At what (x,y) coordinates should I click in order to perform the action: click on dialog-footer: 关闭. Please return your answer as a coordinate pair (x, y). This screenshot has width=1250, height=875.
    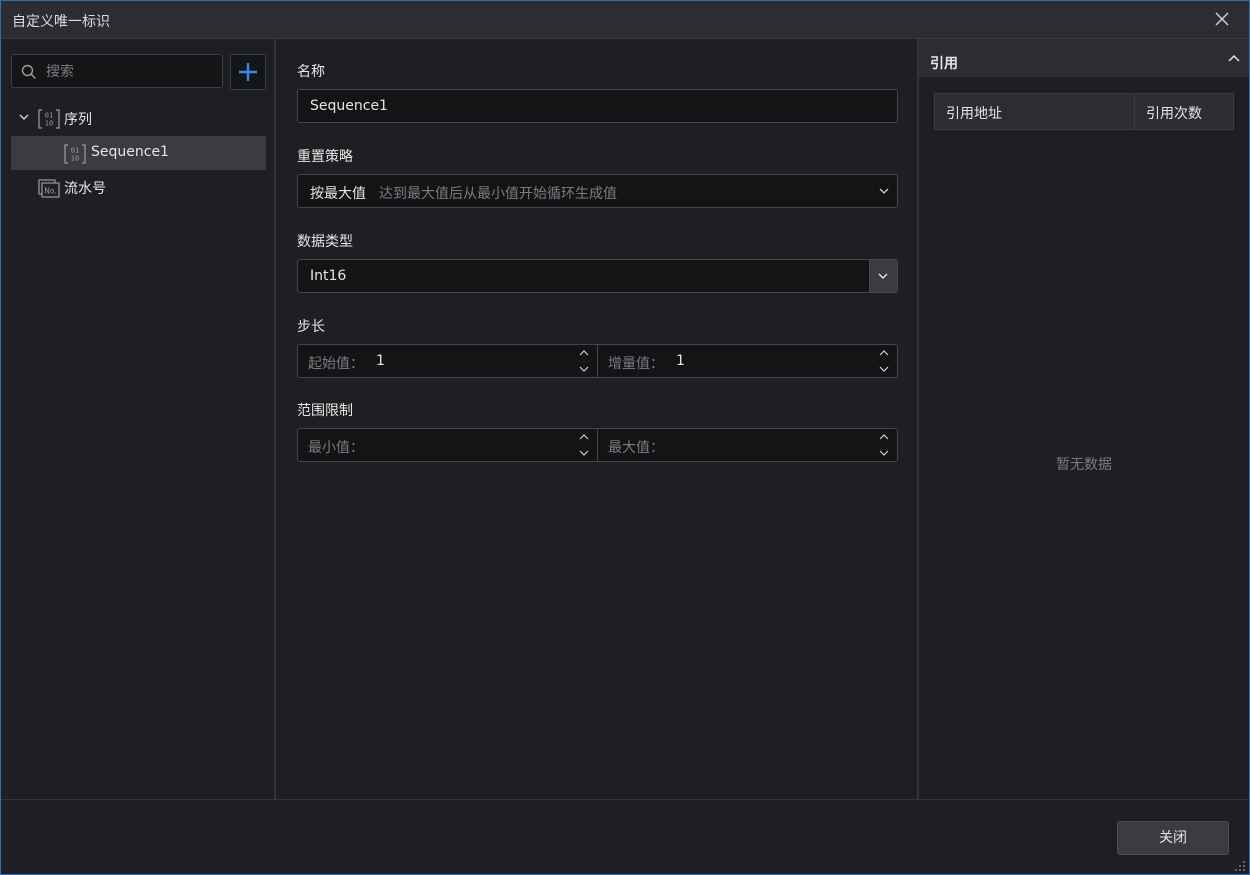
    Looking at the image, I should click on (625, 837).